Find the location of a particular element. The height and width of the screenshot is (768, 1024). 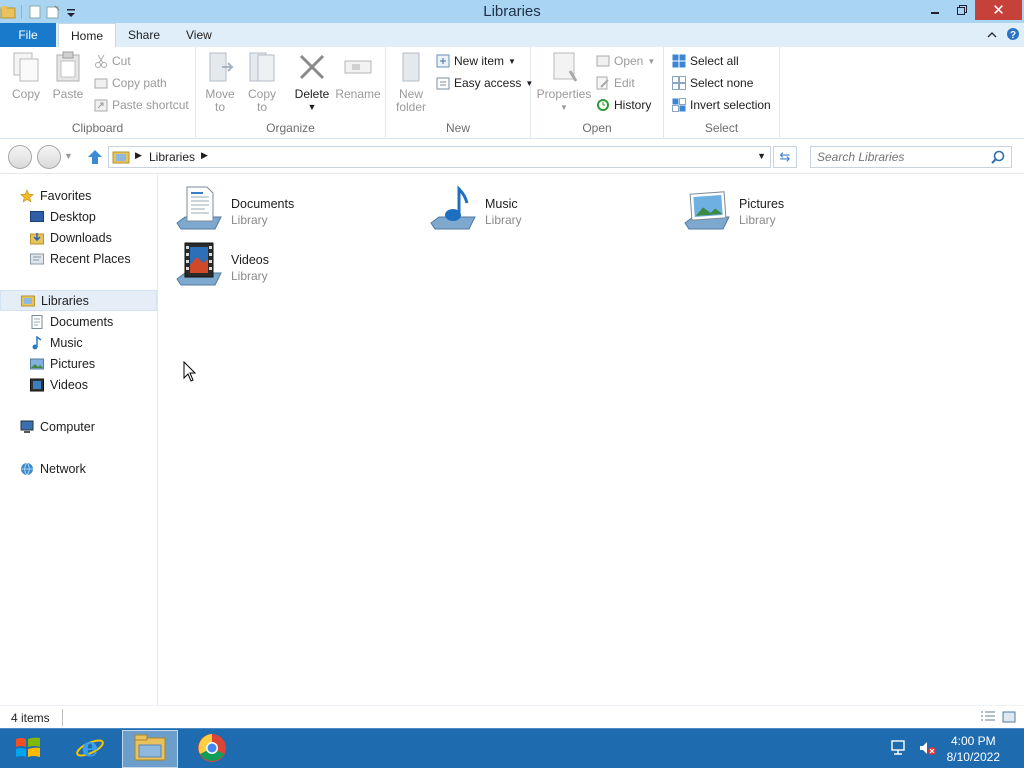

nav-item-music: Music is located at coordinates (78, 342).